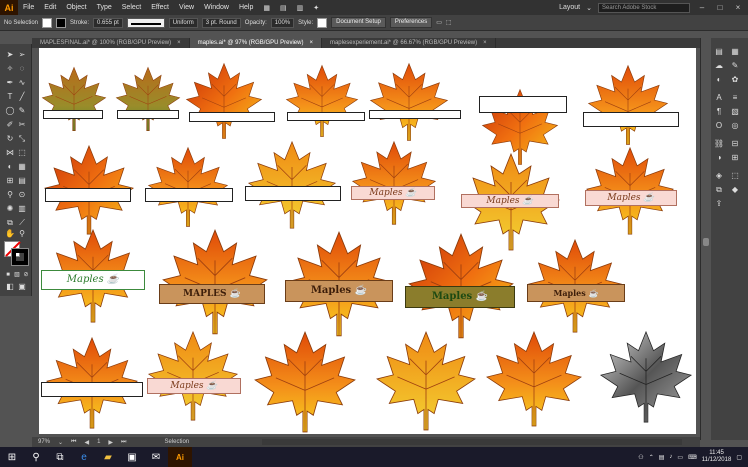 This screenshot has width=748, height=467. I want to click on menu-window: Window, so click(216, 7).